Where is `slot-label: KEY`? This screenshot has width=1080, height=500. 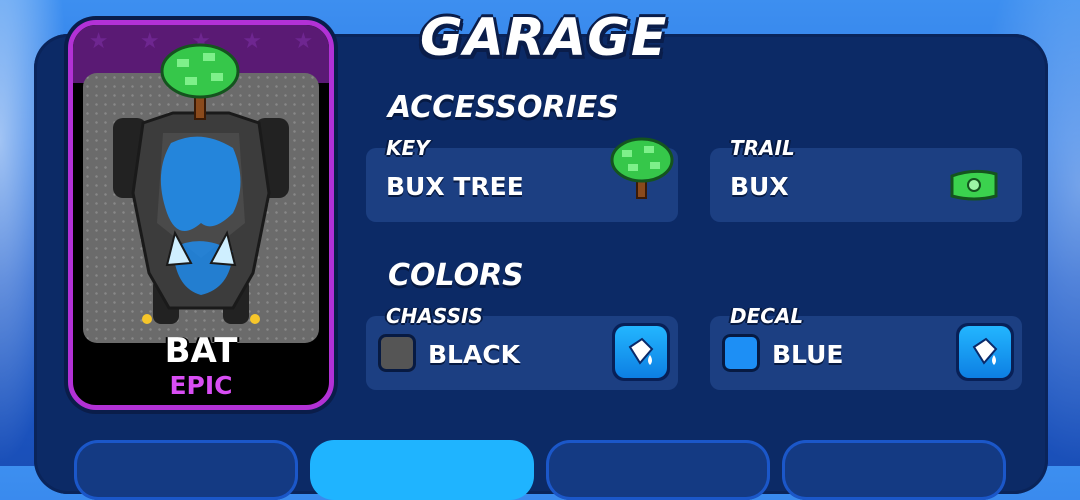
slot-label: KEY is located at coordinates (408, 148).